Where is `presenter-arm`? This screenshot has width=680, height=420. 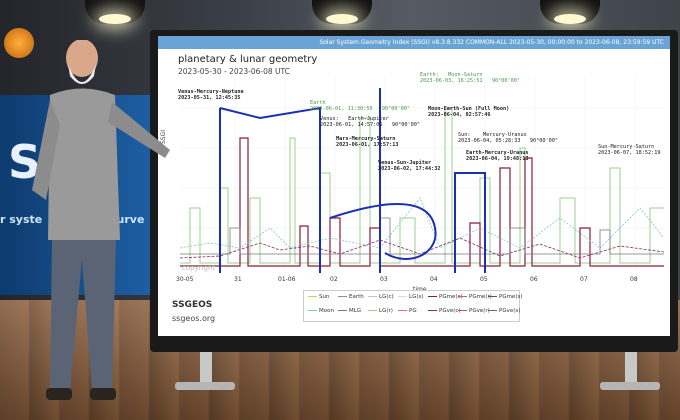
presenter-arm is located at coordinates (139, 130).